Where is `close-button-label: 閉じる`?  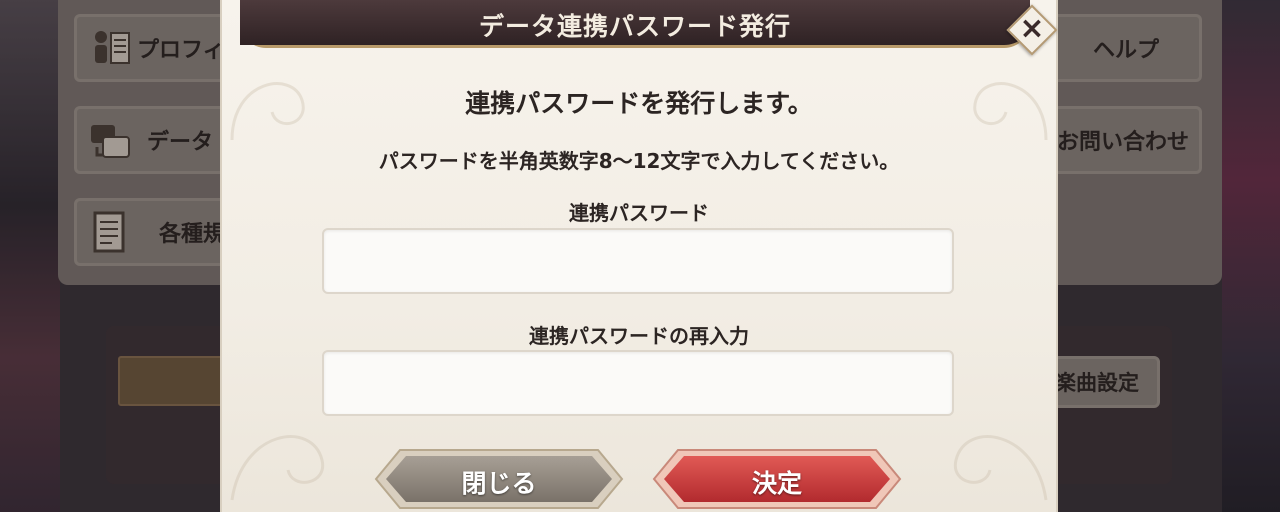 close-button-label: 閉じる is located at coordinates (499, 483).